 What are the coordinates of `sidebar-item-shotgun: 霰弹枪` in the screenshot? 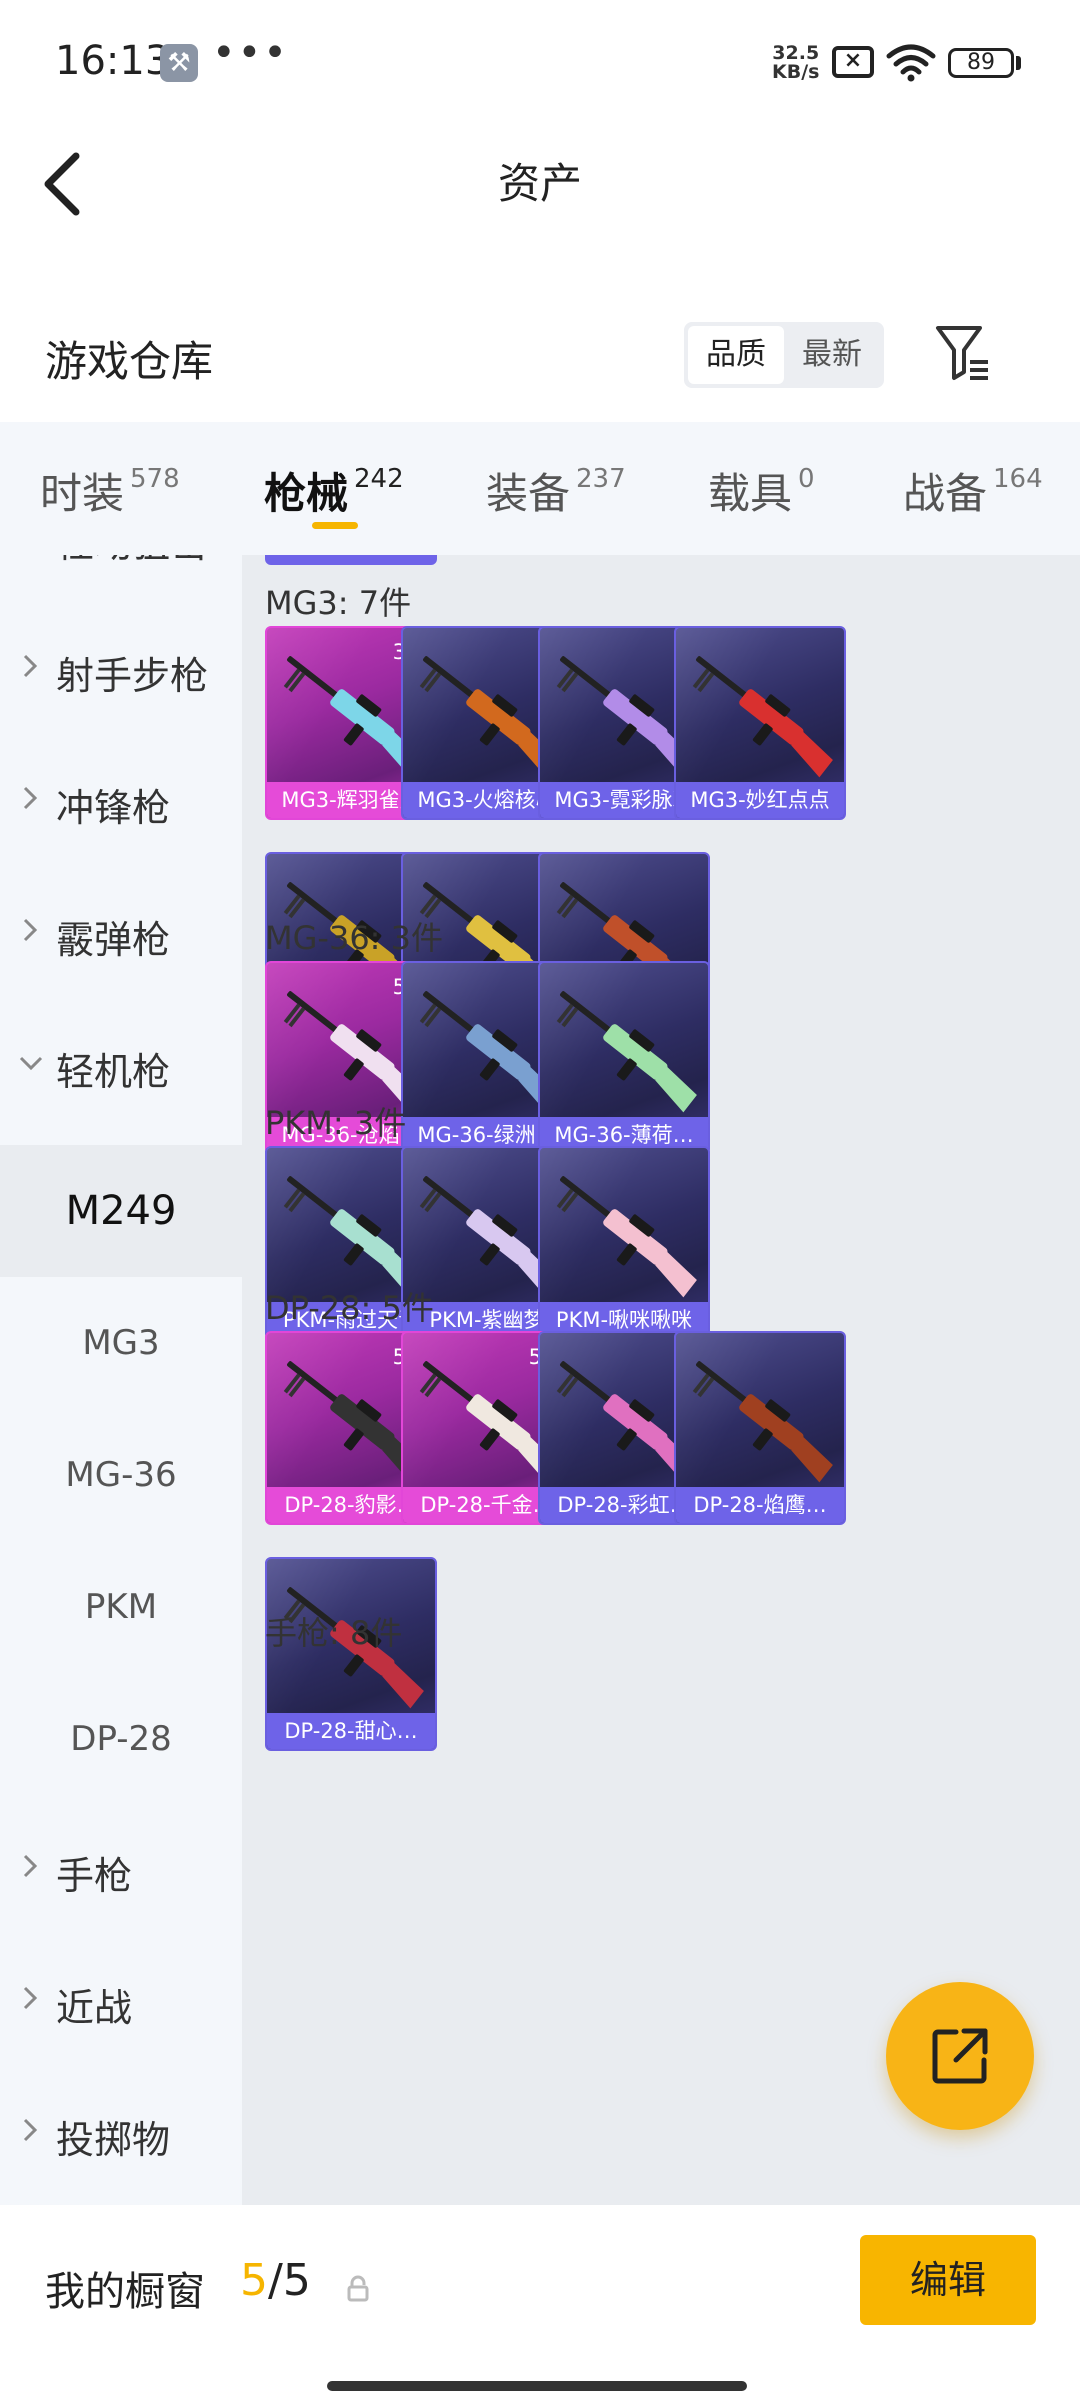 It's located at (121, 935).